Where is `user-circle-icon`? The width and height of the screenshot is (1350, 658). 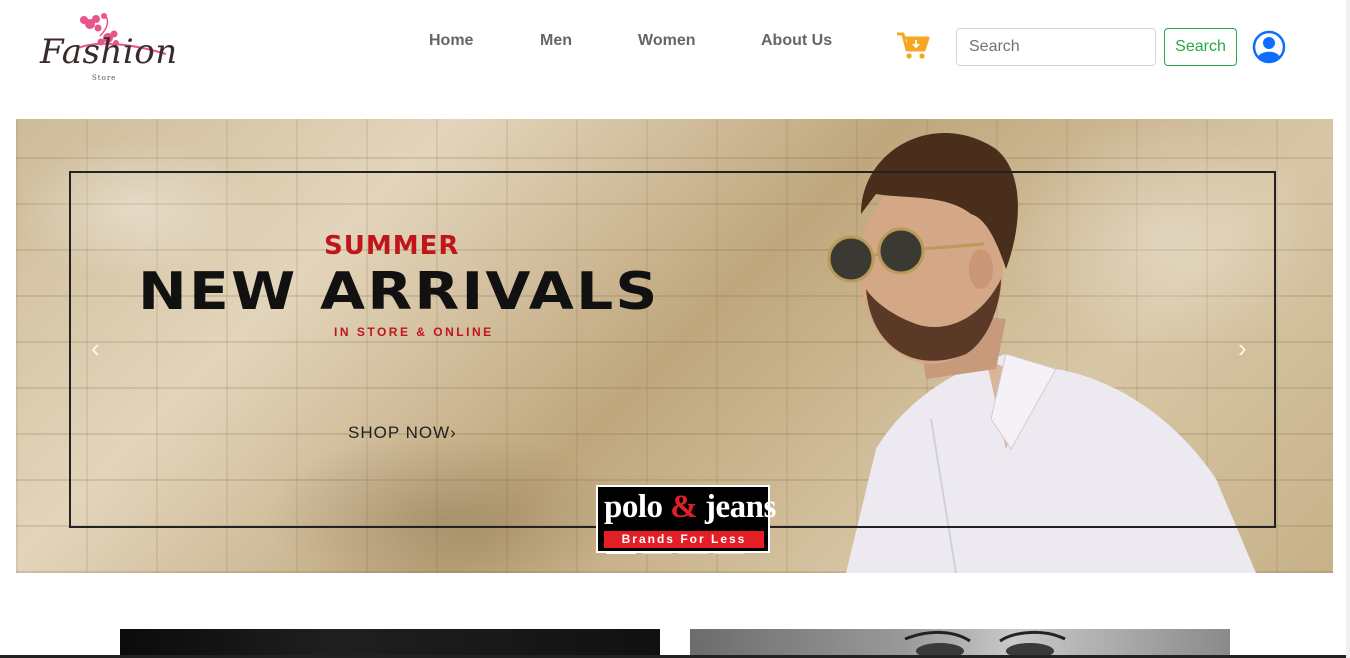 user-circle-icon is located at coordinates (1269, 47).